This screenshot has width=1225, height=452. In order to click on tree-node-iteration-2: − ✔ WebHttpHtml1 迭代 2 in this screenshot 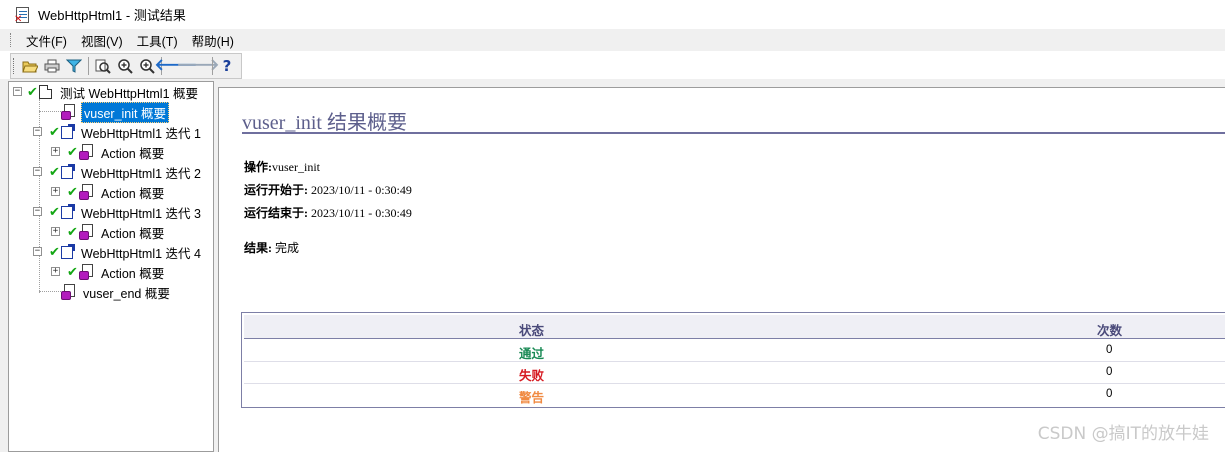, I will do `click(118, 172)`.